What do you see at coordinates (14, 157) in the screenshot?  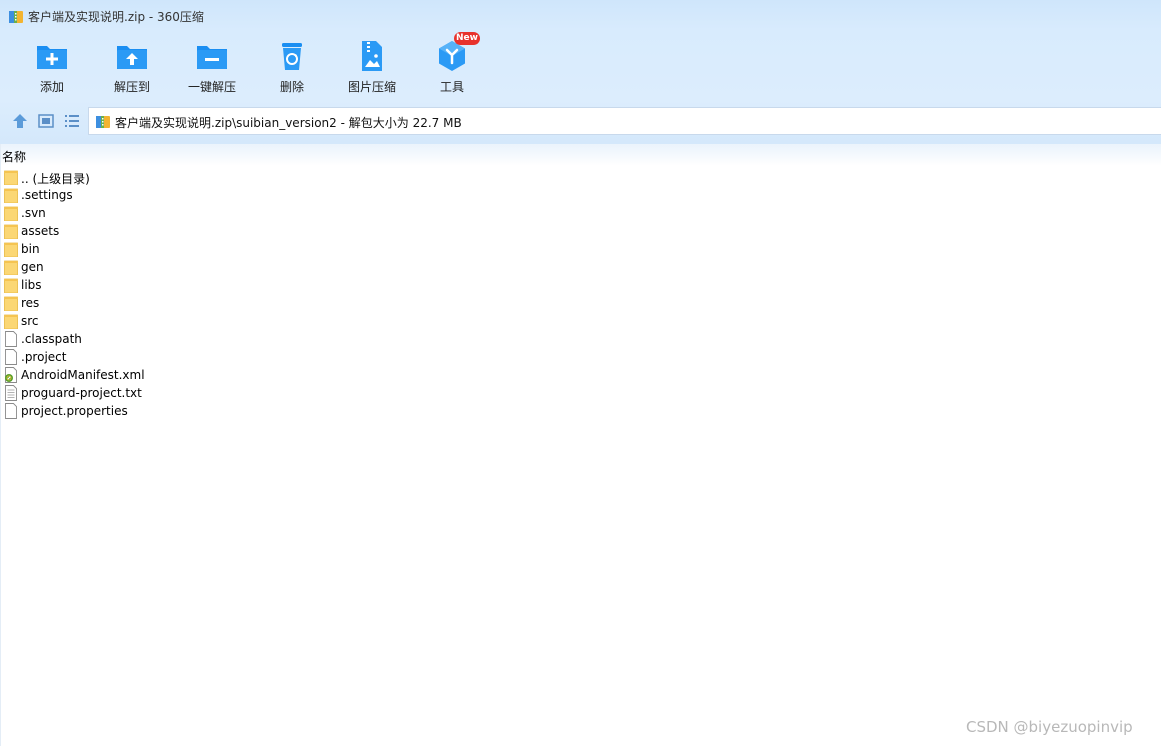 I see `name-column-label: 名称` at bounding box center [14, 157].